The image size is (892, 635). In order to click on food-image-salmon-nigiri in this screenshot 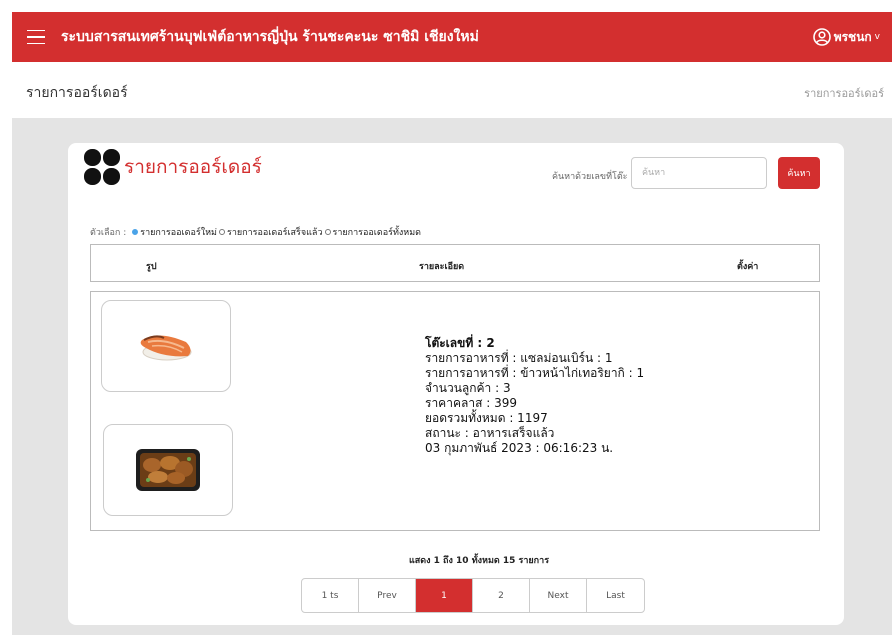, I will do `click(166, 346)`.